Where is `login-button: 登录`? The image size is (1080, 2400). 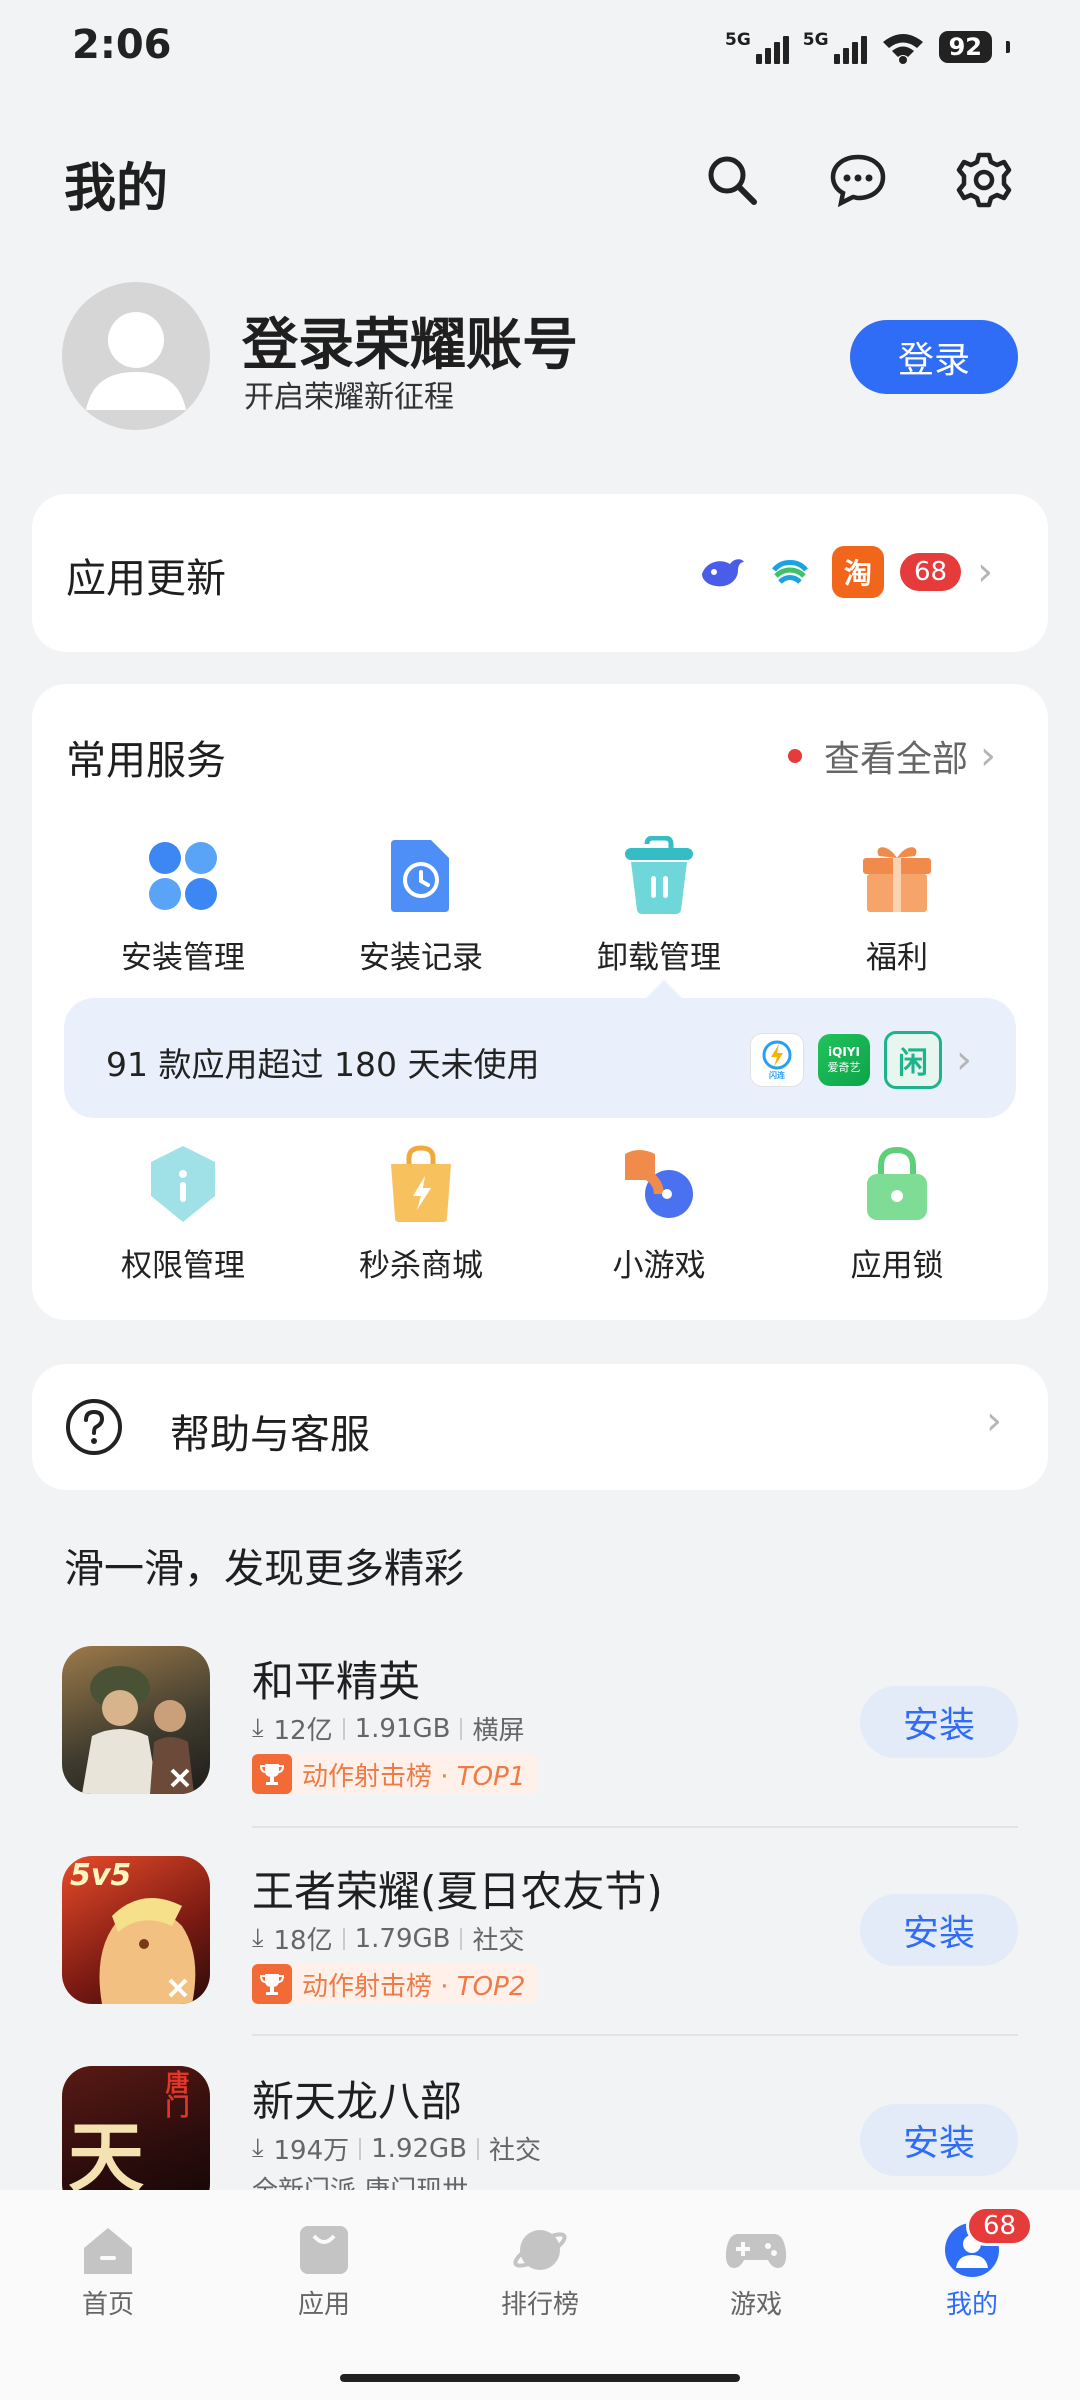
login-button: 登录 is located at coordinates (934, 357).